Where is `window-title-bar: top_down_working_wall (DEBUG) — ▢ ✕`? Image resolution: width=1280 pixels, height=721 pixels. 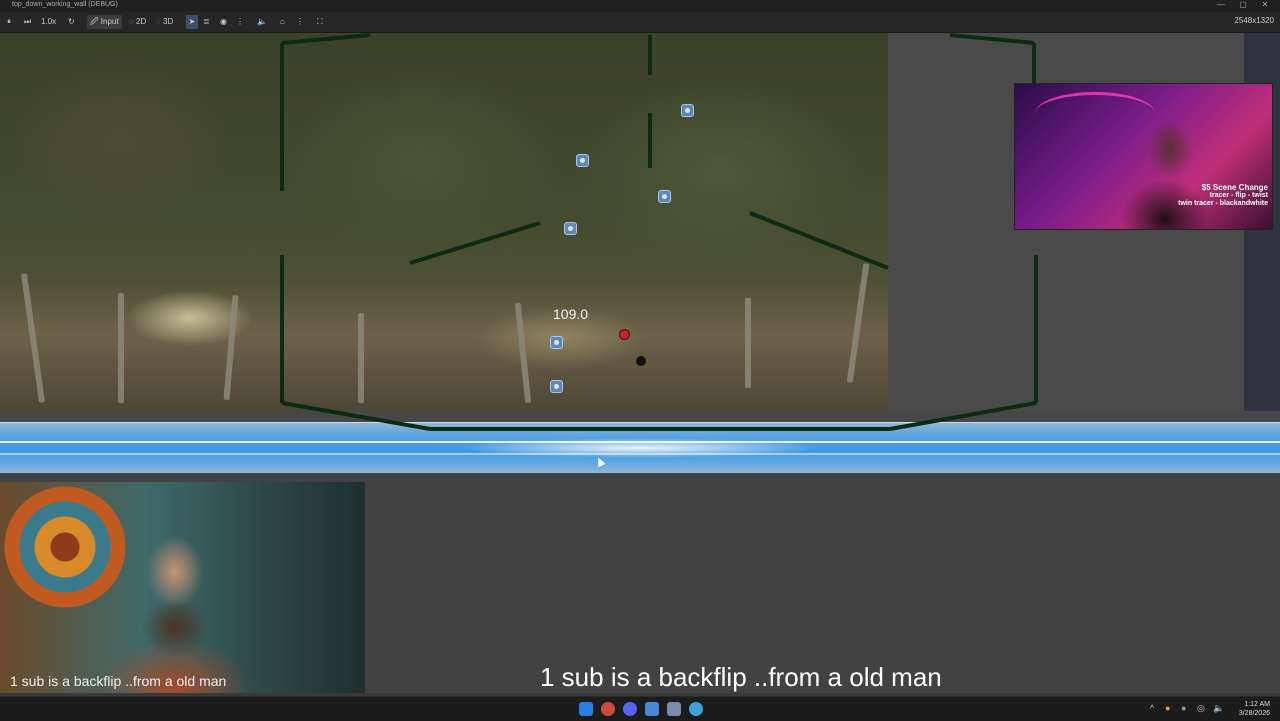
window-title-bar: top_down_working_wall (DEBUG) — ▢ ✕ is located at coordinates (640, 6).